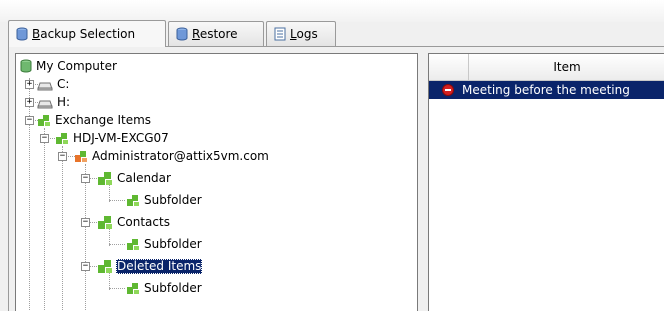  What do you see at coordinates (280, 34) in the screenshot?
I see `document-icon` at bounding box center [280, 34].